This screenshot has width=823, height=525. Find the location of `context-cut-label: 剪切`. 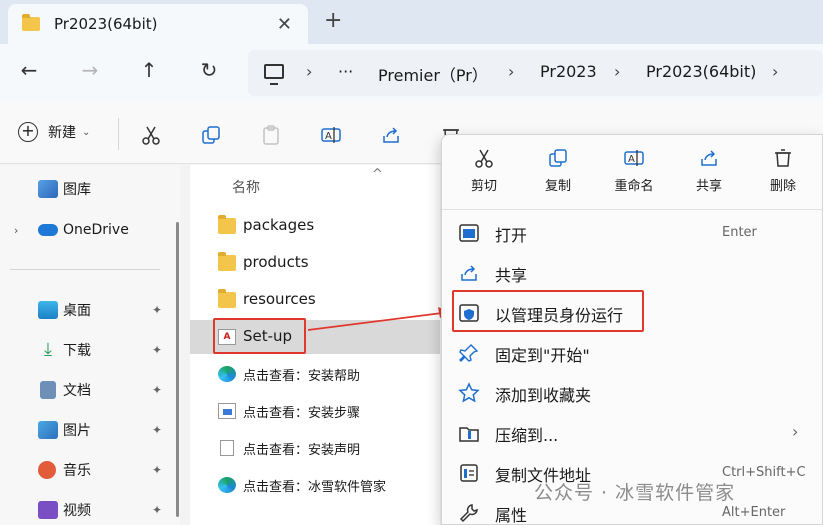

context-cut-label: 剪切 is located at coordinates (483, 186).